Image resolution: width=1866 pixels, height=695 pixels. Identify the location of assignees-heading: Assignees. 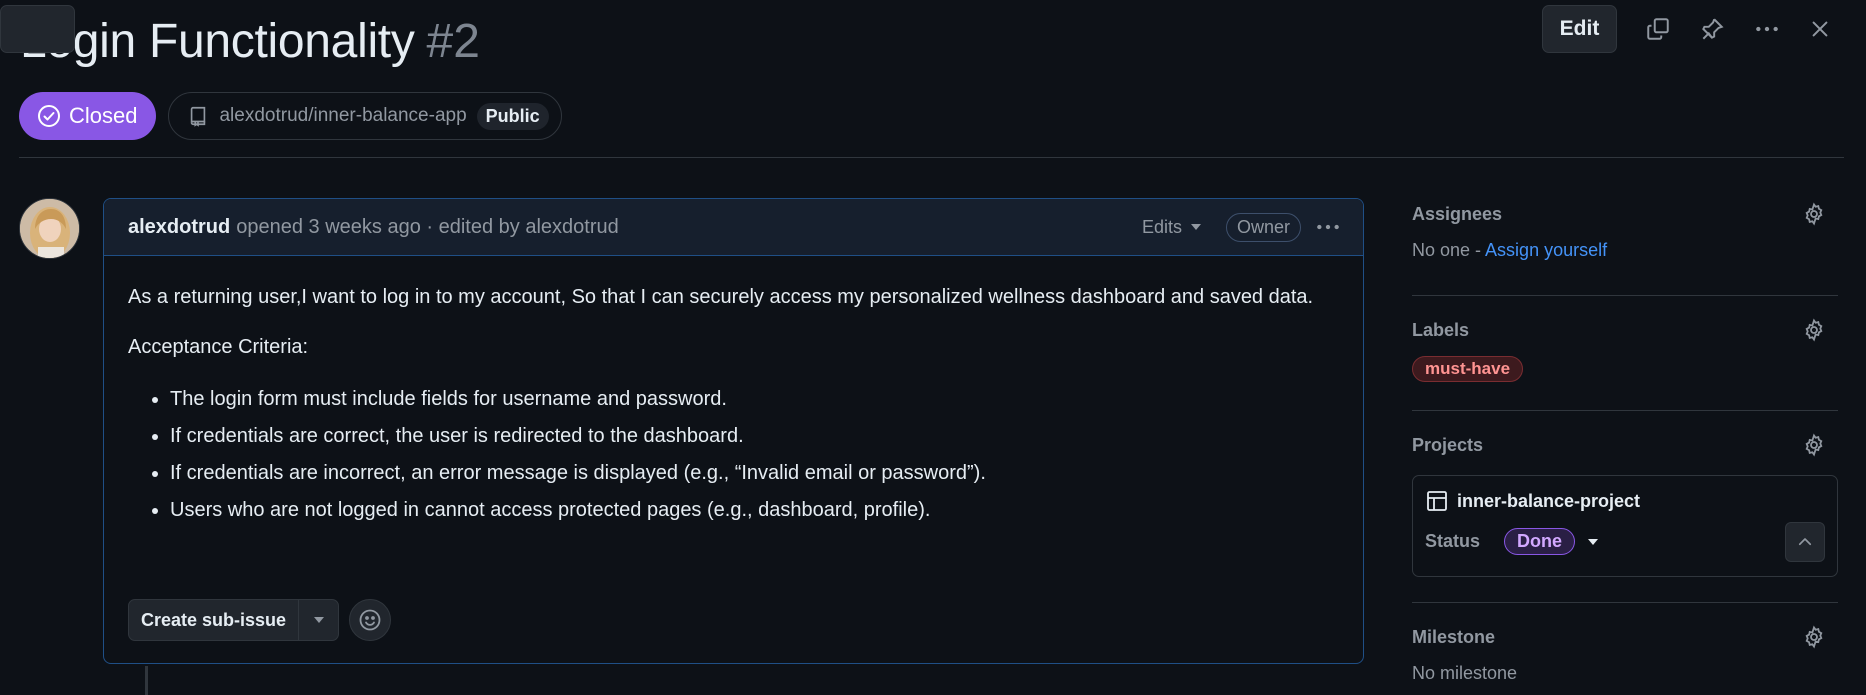
(1457, 214).